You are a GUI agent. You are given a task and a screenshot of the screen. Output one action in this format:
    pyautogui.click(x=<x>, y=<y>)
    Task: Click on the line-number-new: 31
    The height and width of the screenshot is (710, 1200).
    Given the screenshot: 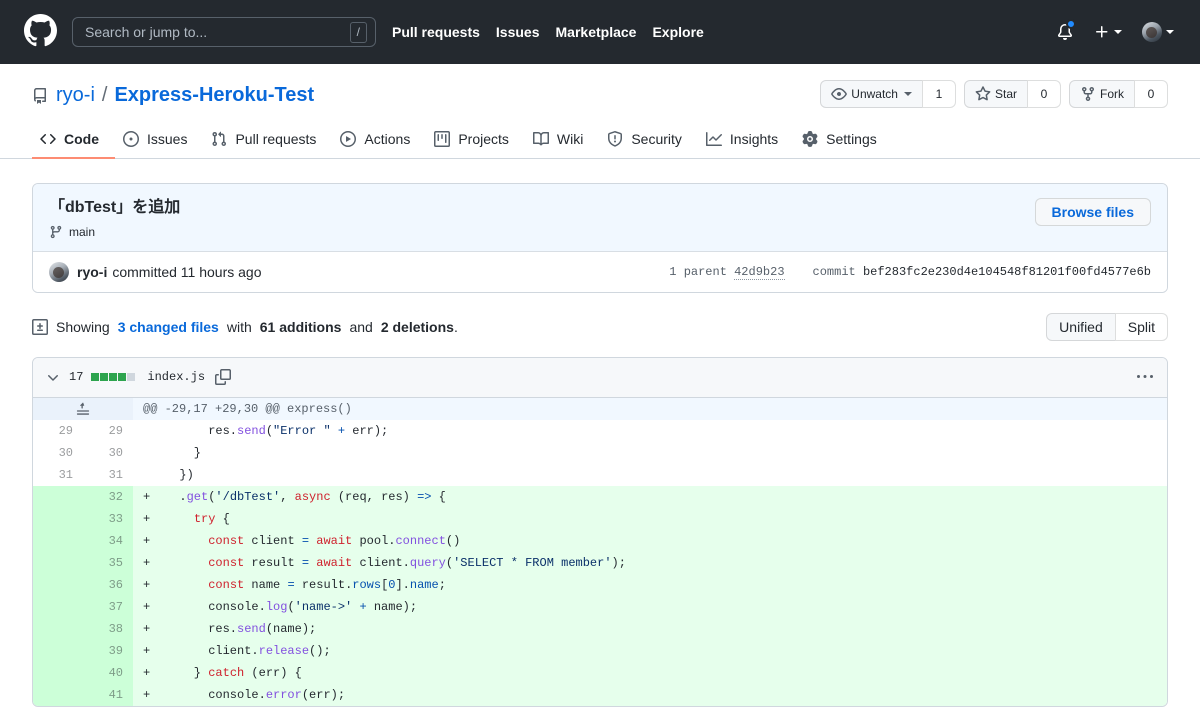 What is the action you would take?
    pyautogui.click(x=108, y=474)
    